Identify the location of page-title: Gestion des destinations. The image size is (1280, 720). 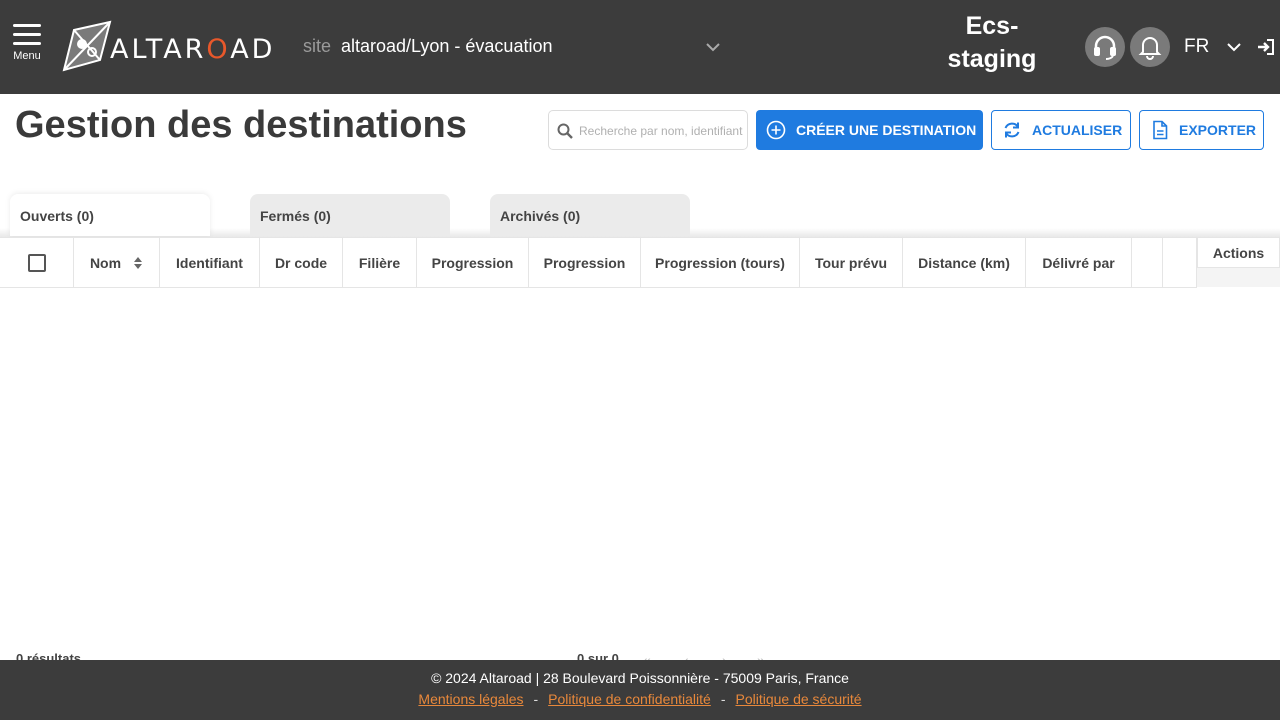
(241, 125).